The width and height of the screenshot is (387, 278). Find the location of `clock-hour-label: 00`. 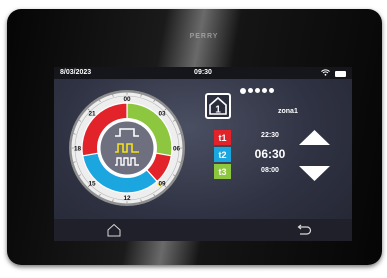

clock-hour-label: 00 is located at coordinates (127, 99).